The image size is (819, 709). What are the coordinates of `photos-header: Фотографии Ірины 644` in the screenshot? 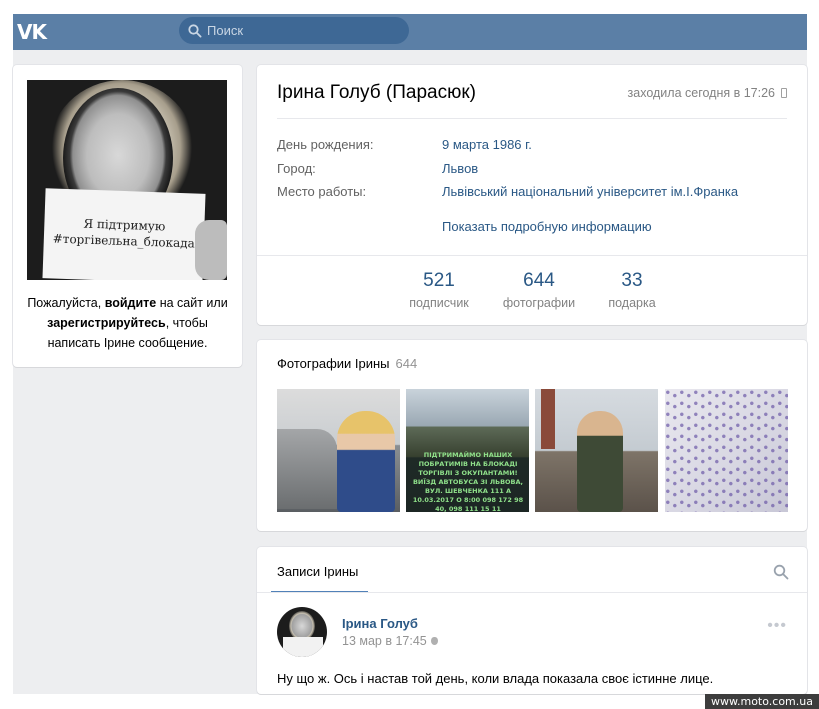 It's located at (347, 363).